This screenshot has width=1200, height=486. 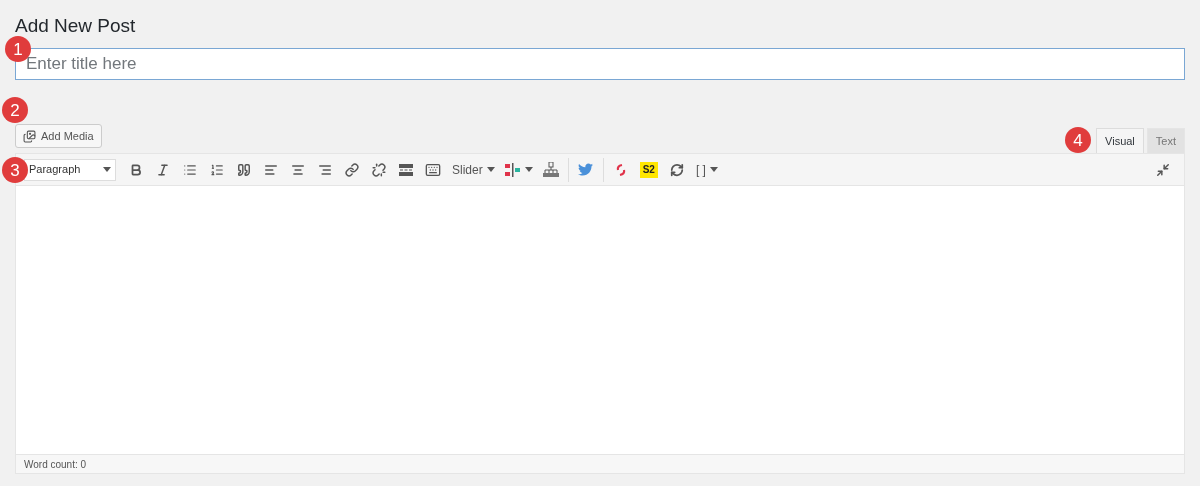 What do you see at coordinates (15, 110) in the screenshot?
I see `step-marker: 2` at bounding box center [15, 110].